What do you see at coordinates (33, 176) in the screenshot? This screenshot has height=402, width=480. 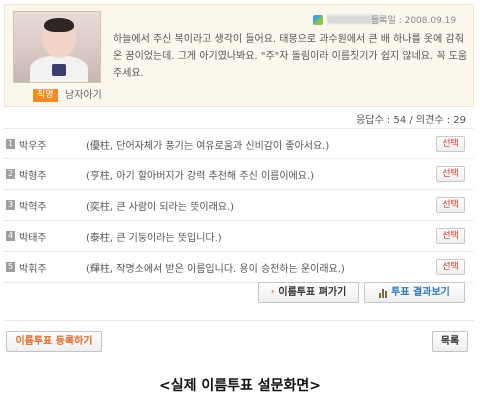 I see `option-name: 박형주` at bounding box center [33, 176].